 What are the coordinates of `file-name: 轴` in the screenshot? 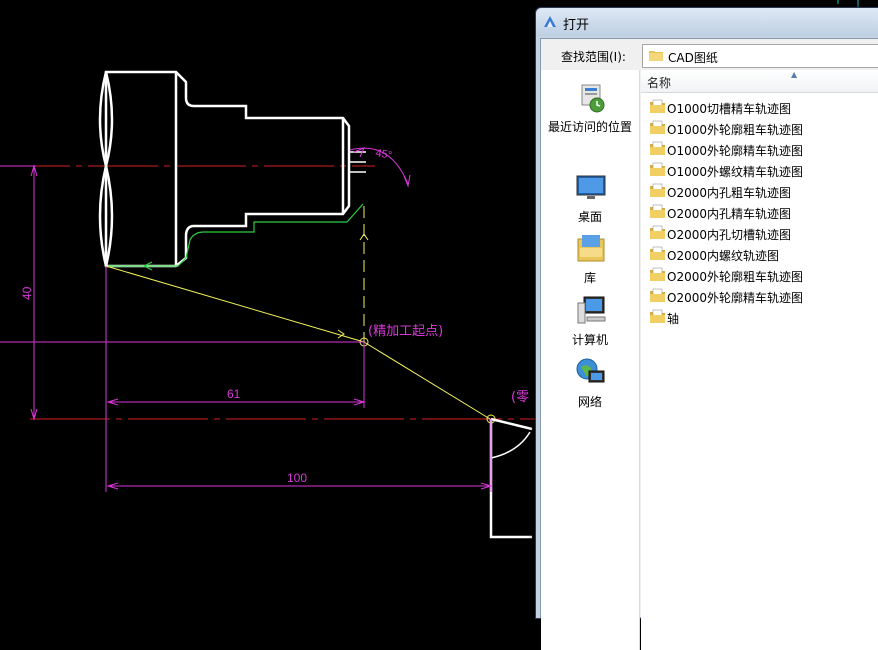 It's located at (673, 319).